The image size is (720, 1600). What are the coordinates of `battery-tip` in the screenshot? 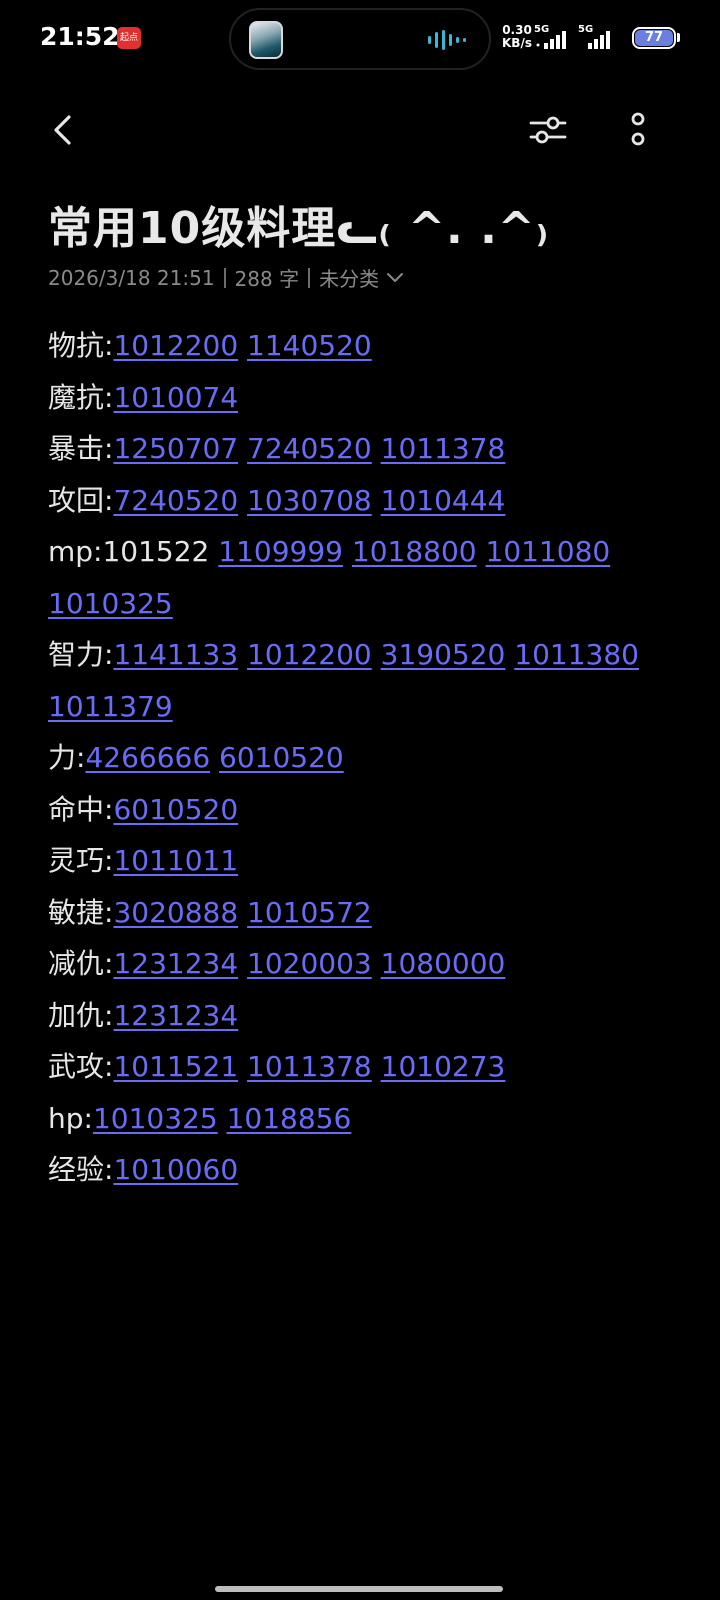 It's located at (678, 37).